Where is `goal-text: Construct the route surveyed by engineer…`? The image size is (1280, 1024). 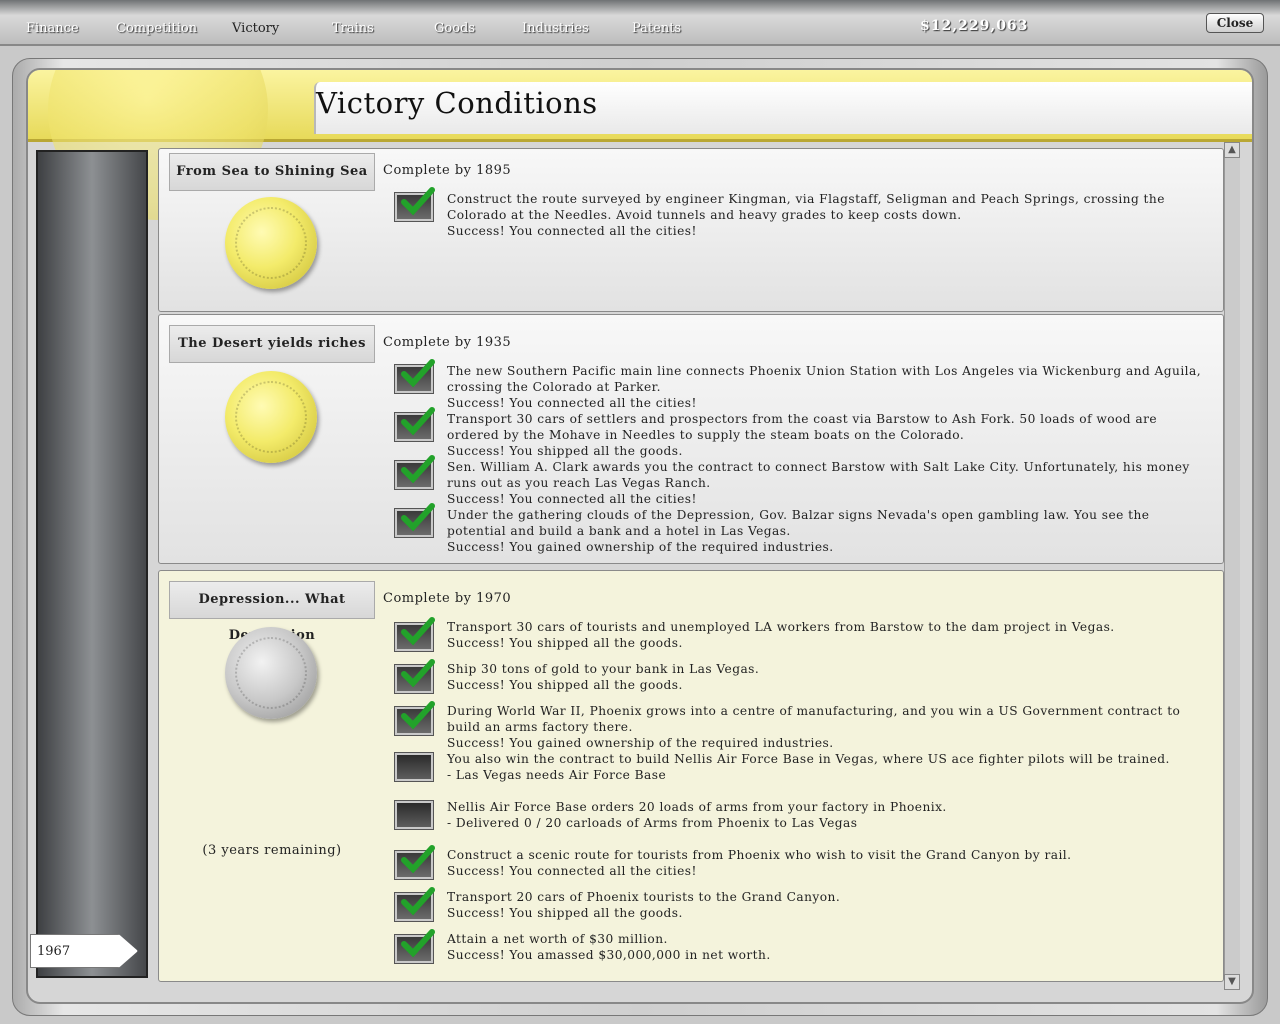 goal-text: Construct the route surveyed by engineer… is located at coordinates (806, 215).